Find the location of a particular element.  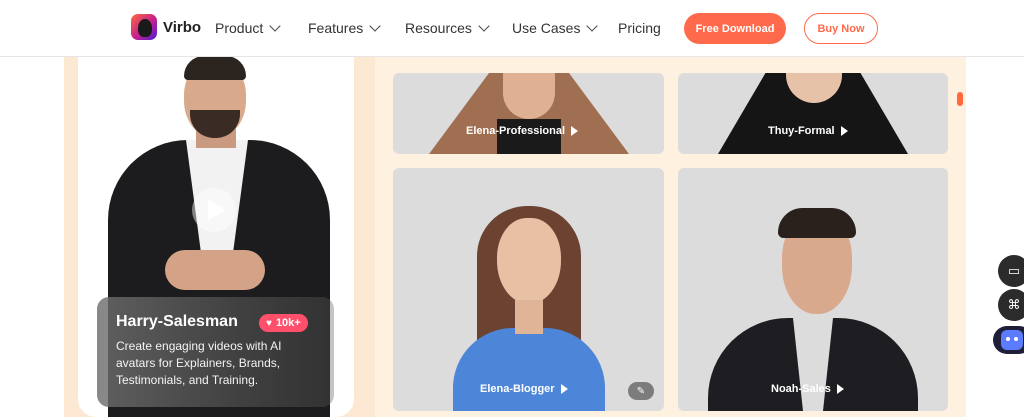

nav-item-label: Product is located at coordinates (239, 28).